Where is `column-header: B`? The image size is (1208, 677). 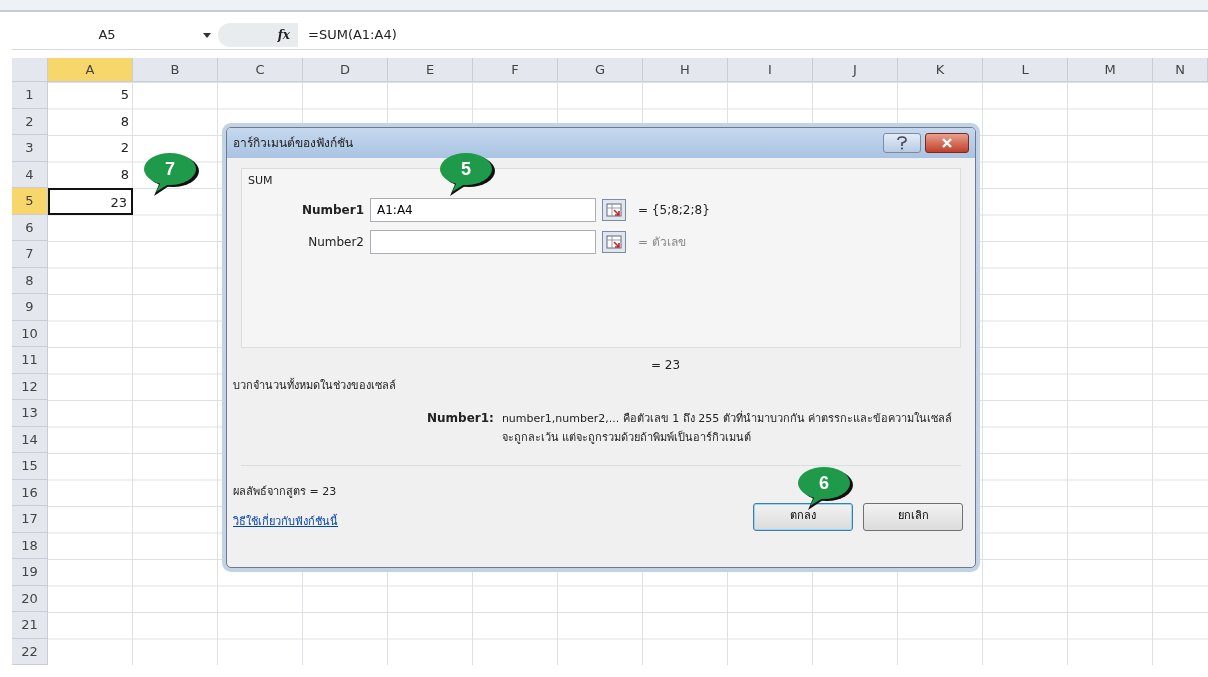
column-header: B is located at coordinates (175, 70).